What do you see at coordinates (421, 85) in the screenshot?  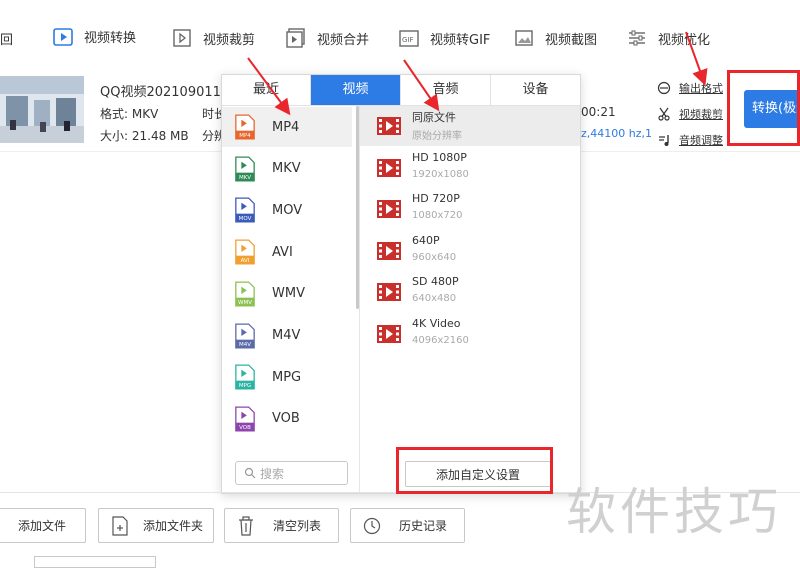 I see `arrow-to-original` at bounding box center [421, 85].